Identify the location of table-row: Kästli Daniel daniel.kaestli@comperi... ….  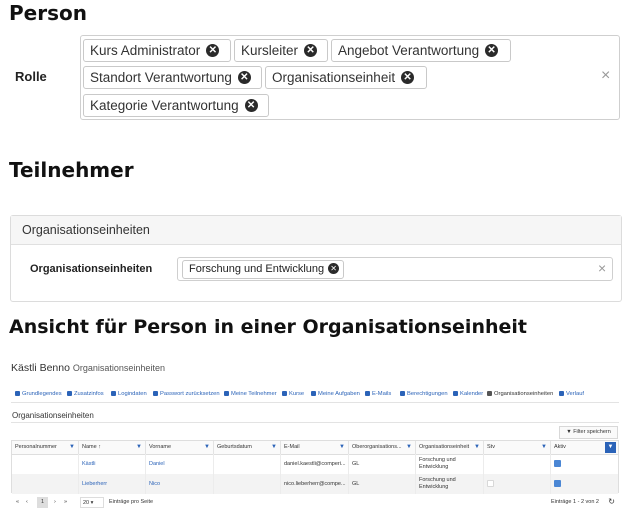
(315, 464).